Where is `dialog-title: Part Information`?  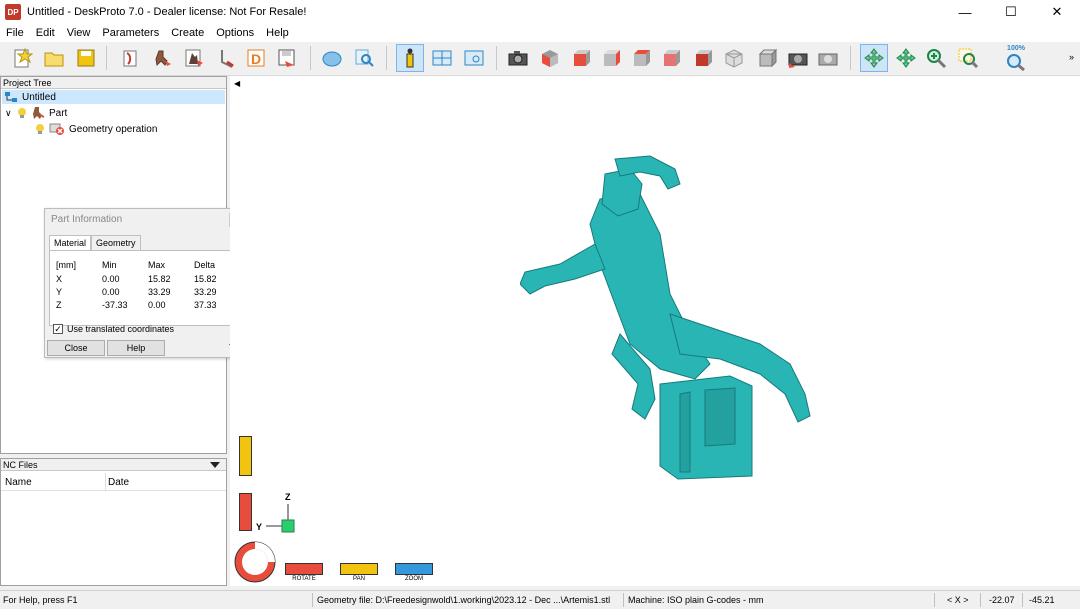 dialog-title: Part Information is located at coordinates (87, 219).